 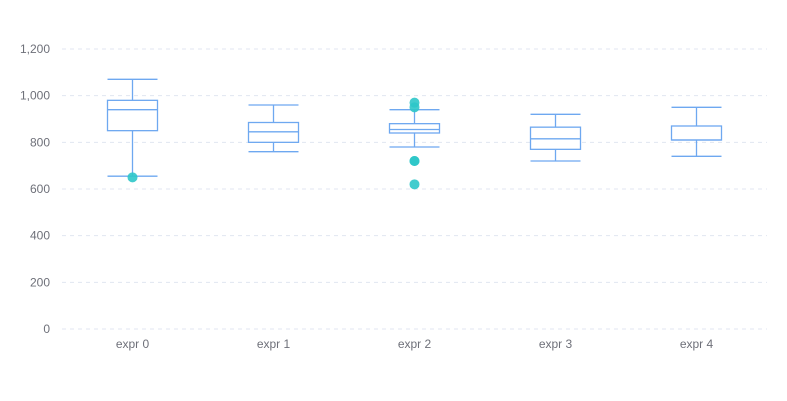 I want to click on y-tick-label: 600, so click(x=40, y=189).